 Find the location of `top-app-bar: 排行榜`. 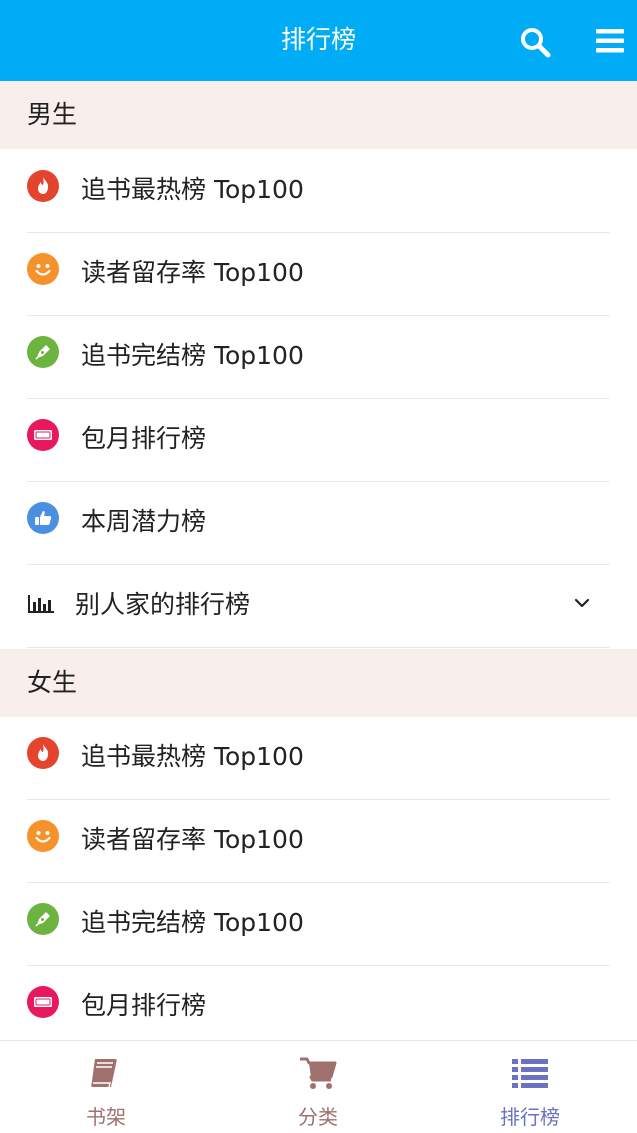

top-app-bar: 排行榜 is located at coordinates (318, 40).